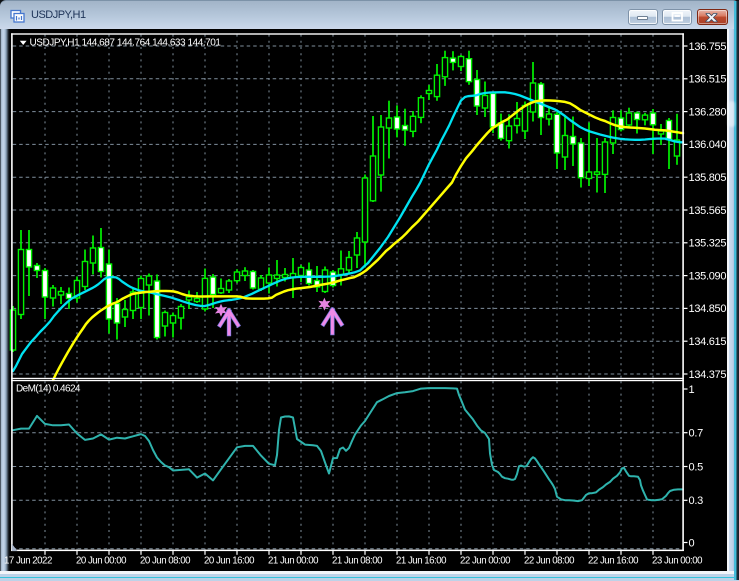 The image size is (739, 581). Describe the element at coordinates (549, 561) in the screenshot. I see `svg-text: 22 Jun 08:00` at that location.